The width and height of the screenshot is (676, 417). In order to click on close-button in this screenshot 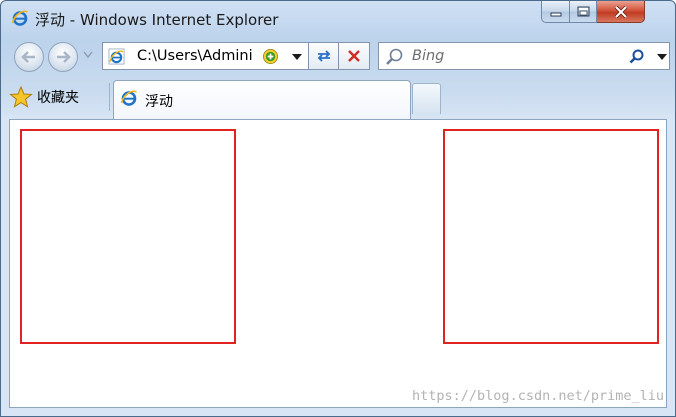, I will do `click(621, 12)`.